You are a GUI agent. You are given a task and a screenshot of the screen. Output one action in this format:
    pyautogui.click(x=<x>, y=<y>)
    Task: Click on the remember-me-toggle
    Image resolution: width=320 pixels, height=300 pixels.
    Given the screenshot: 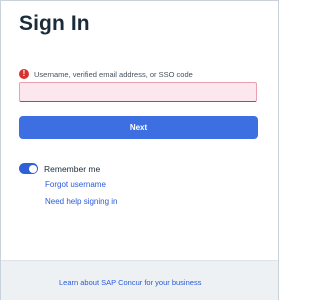 What is the action you would take?
    pyautogui.click(x=28, y=168)
    